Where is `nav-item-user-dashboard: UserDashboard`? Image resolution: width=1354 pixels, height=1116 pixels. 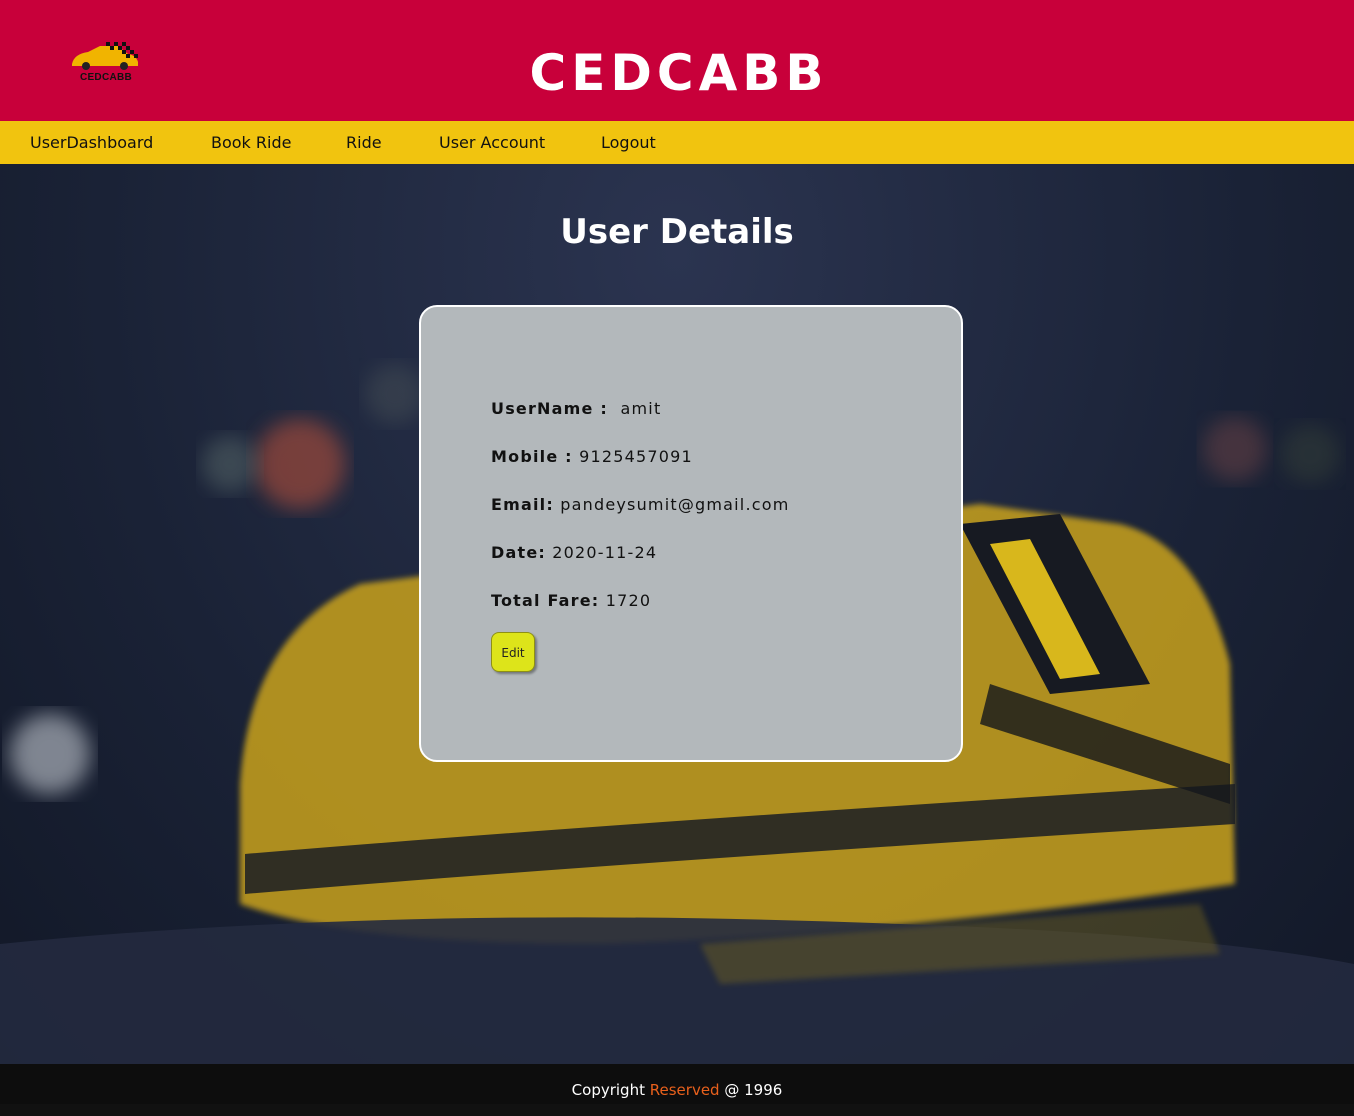
nav-item-user-dashboard: UserDashboard is located at coordinates (91, 142).